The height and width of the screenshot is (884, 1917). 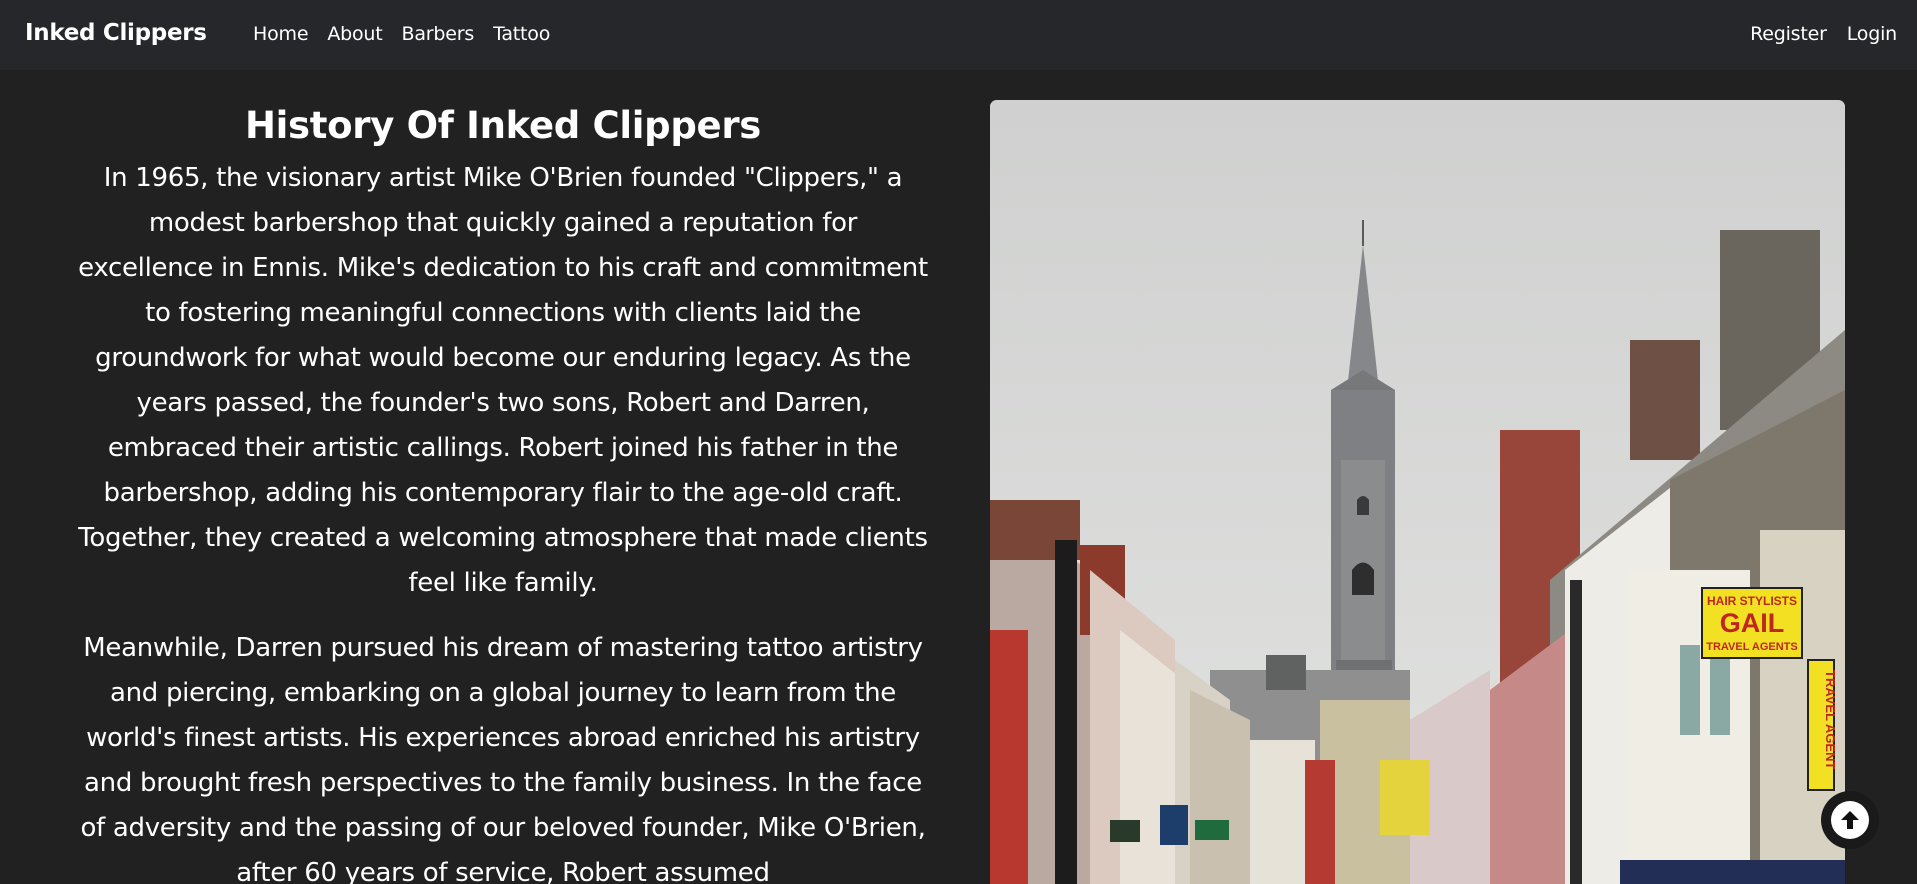 I want to click on nav-link-home: Home, so click(x=281, y=34).